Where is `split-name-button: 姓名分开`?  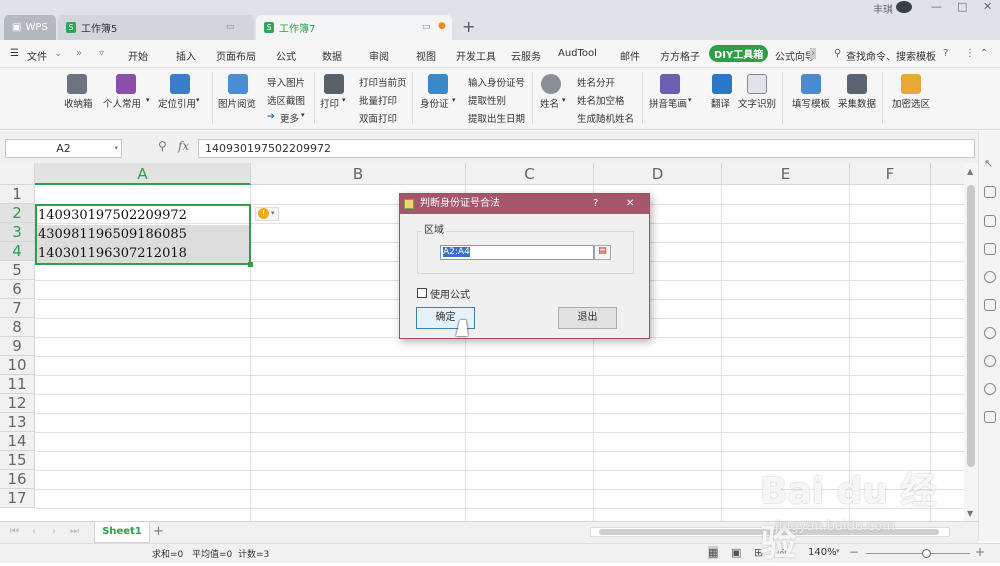
split-name-button: 姓名分开 is located at coordinates (596, 82).